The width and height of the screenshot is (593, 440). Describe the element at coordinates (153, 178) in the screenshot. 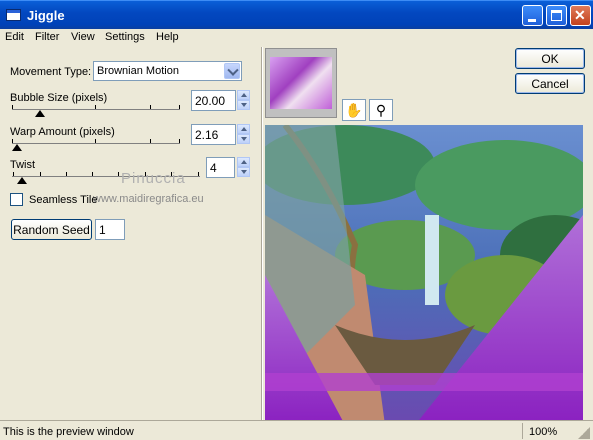

I see `watermark-name: Pinuccia` at that location.